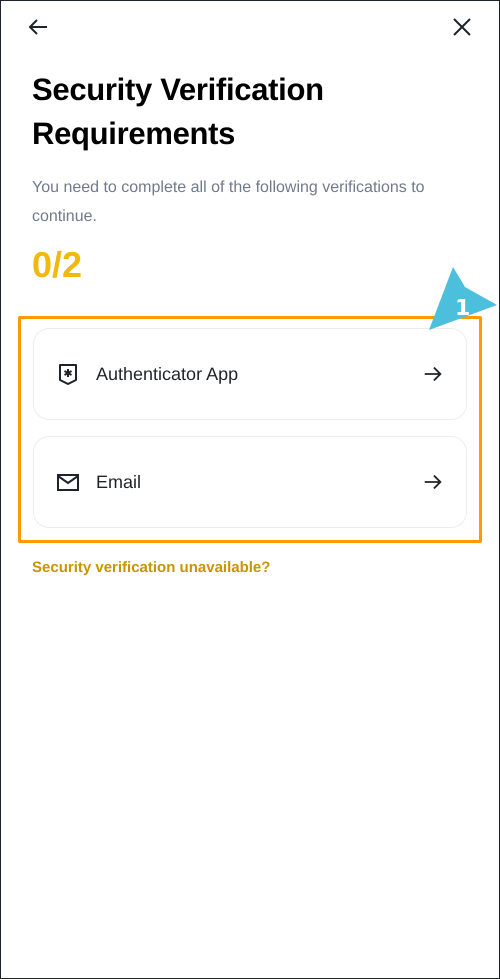 The width and height of the screenshot is (500, 979). I want to click on numbered-callout: 1, so click(463, 300).